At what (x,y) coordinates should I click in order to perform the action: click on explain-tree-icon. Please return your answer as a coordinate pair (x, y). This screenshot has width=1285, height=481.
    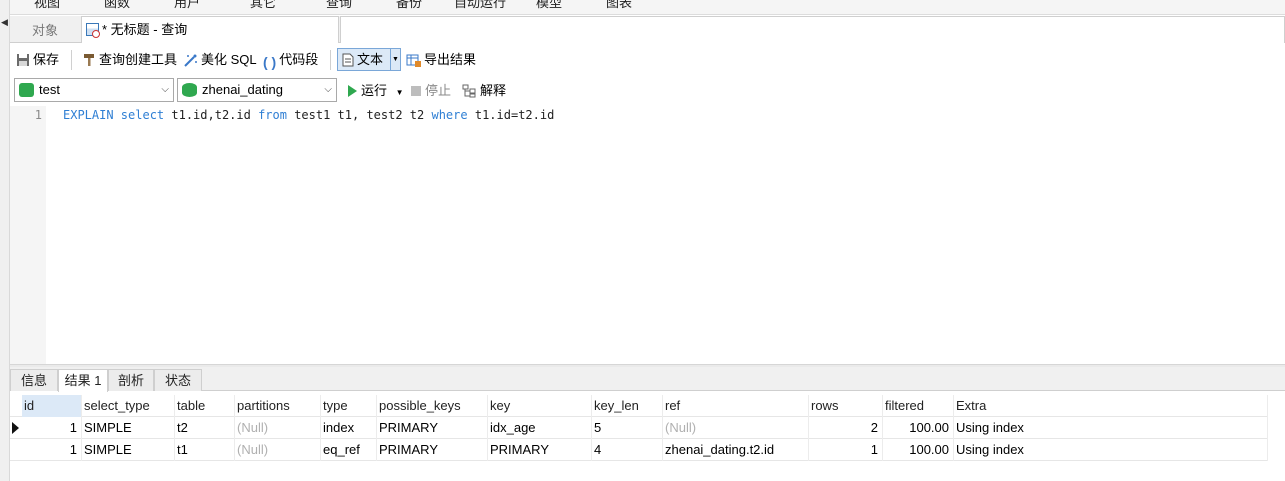
    Looking at the image, I should click on (469, 91).